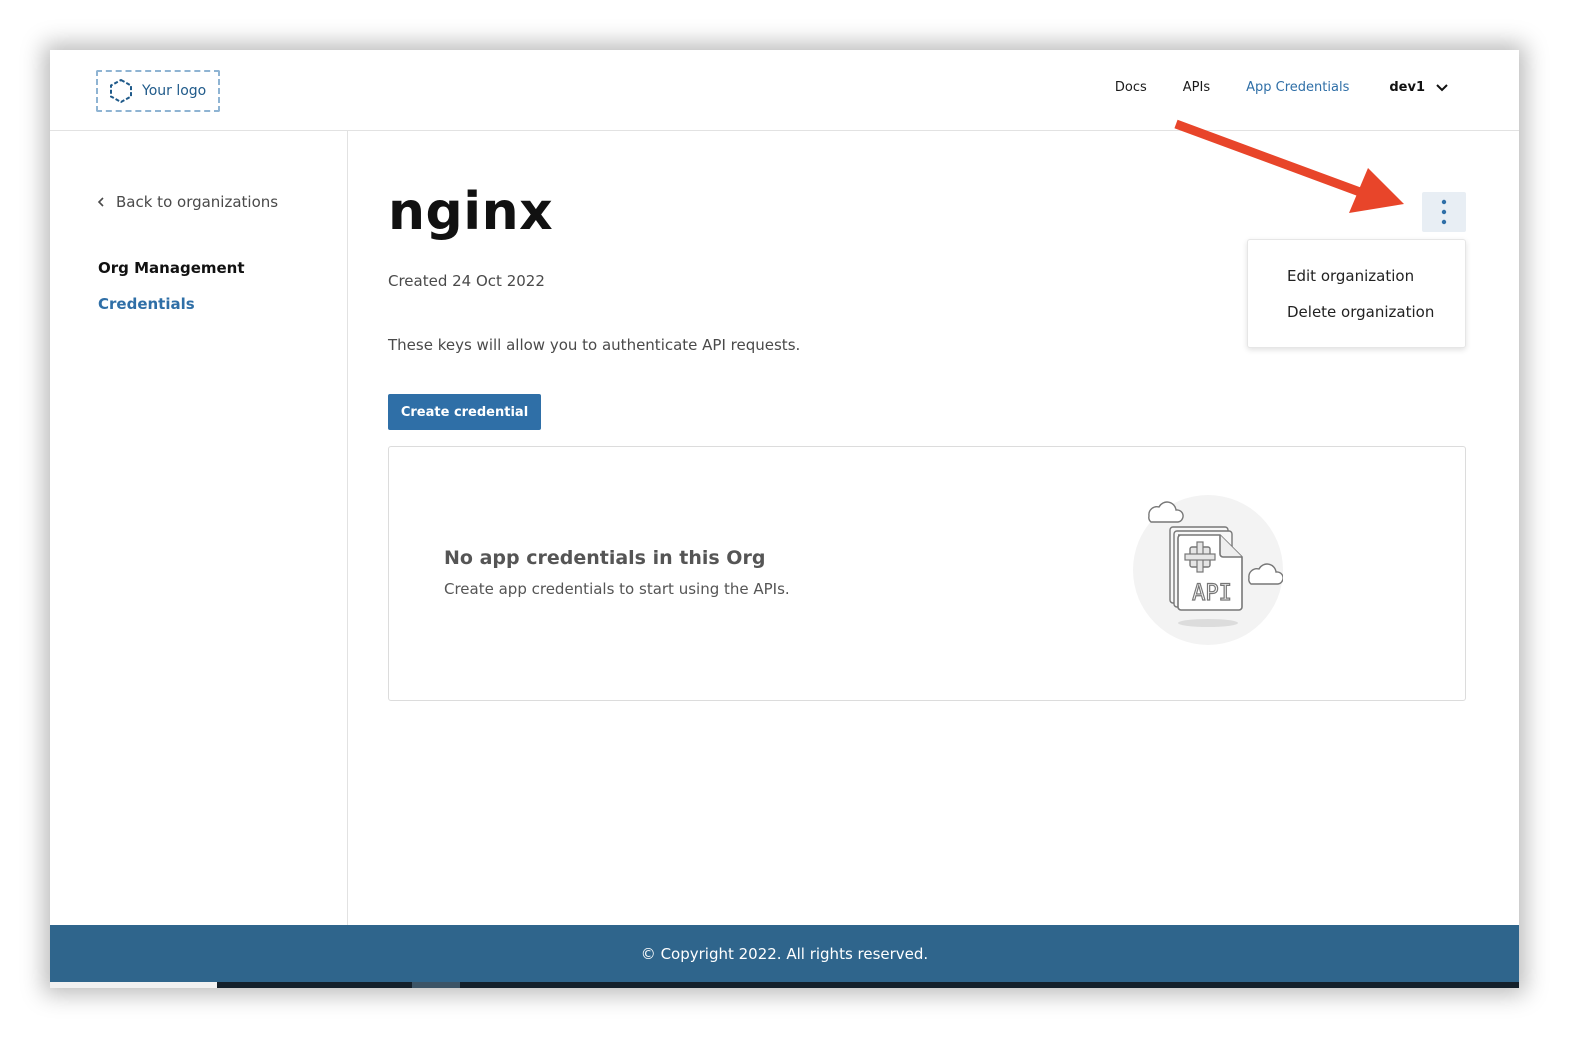 The height and width of the screenshot is (1045, 1580). Describe the element at coordinates (174, 91) in the screenshot. I see `logo-text: Your logo` at that location.